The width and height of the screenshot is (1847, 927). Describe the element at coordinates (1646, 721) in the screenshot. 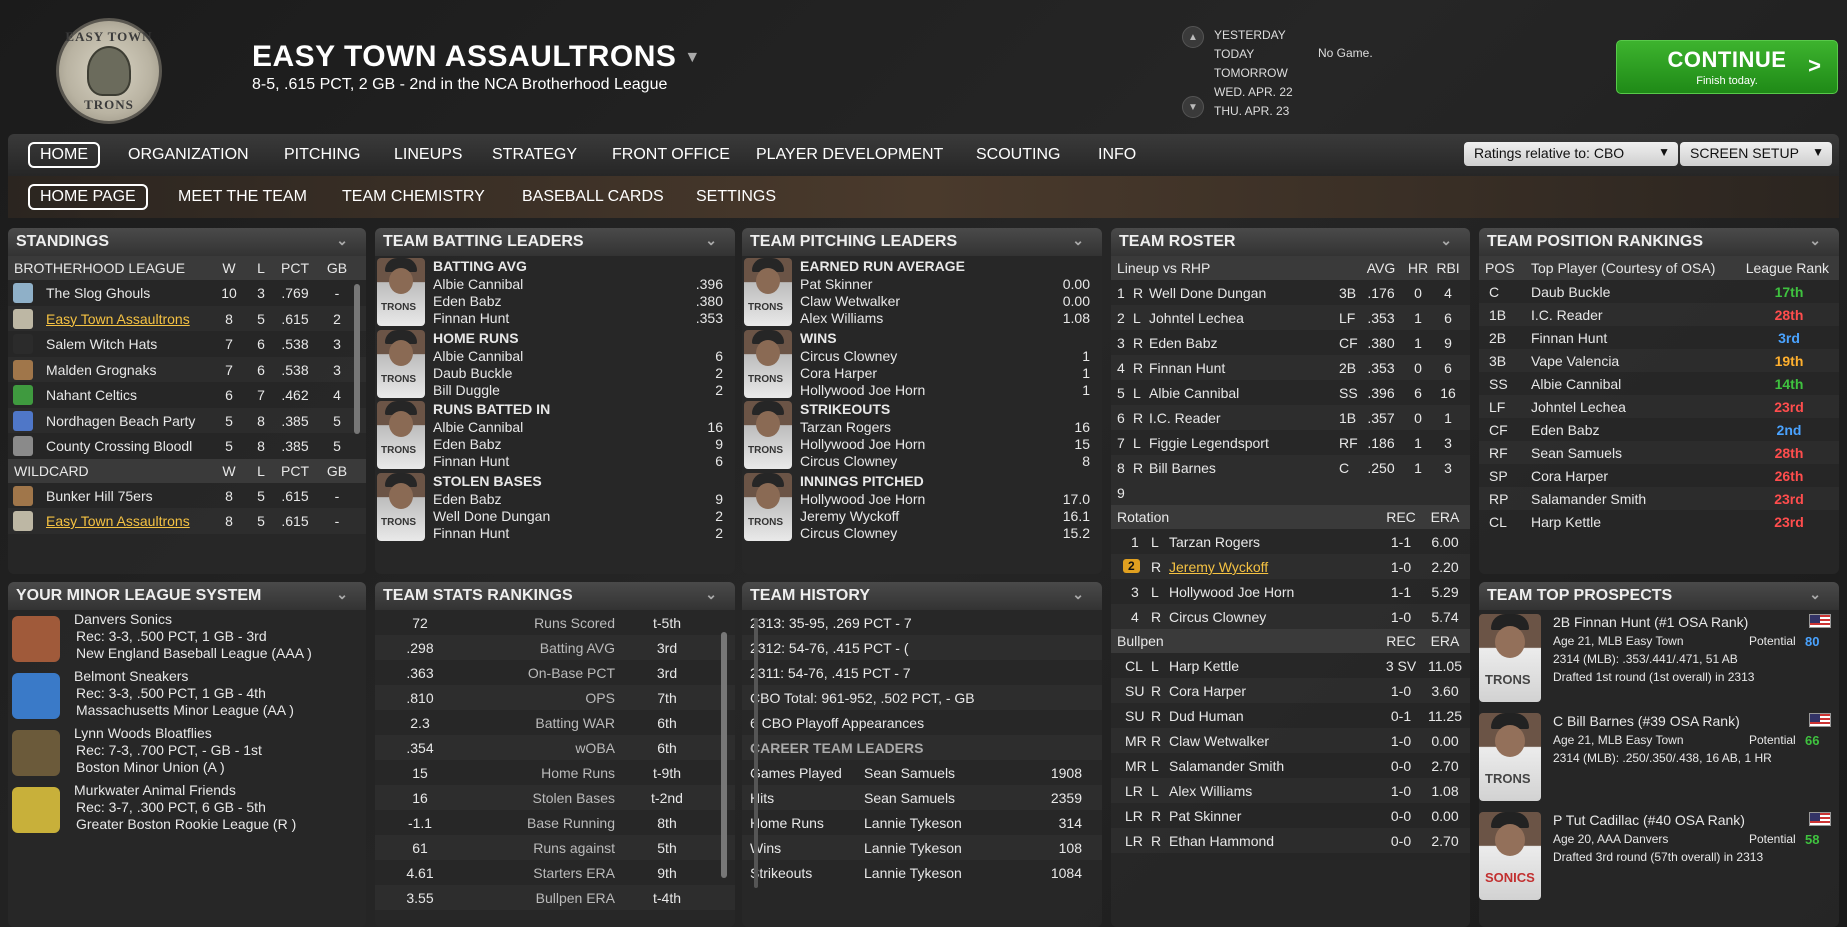

I see `prospect-name: C Bill Barnes (#39 OSA Rank)` at that location.